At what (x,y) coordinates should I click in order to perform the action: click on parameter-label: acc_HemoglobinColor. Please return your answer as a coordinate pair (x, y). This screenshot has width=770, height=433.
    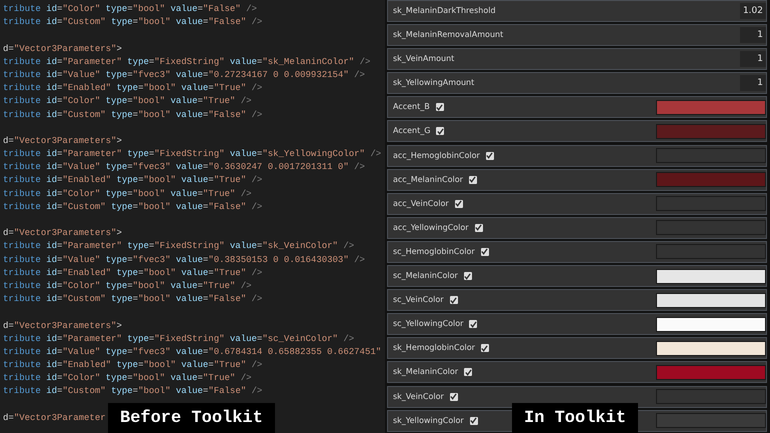
    Looking at the image, I should click on (436, 156).